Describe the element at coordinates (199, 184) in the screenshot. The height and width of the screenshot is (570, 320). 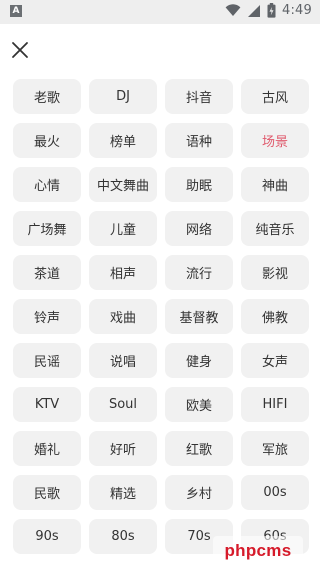
I see `category-chip: 助眠` at that location.